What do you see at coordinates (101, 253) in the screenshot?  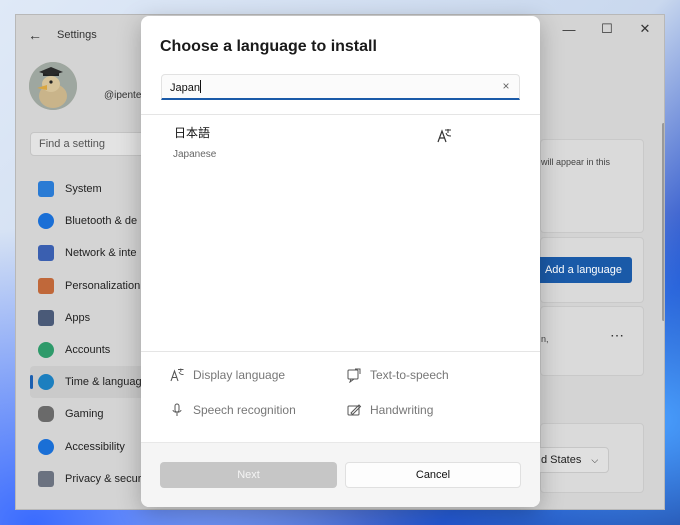 I see `sidebar-item-label: Network & inte` at bounding box center [101, 253].